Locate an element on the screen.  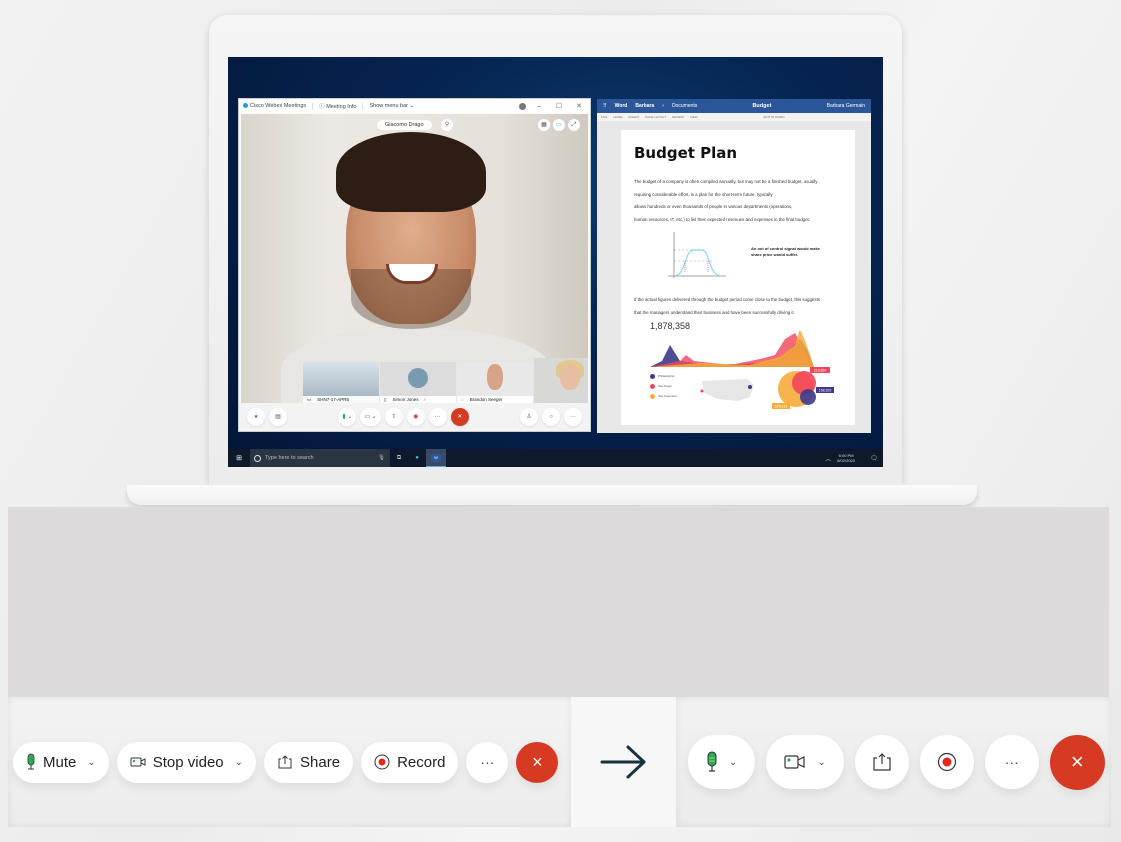
new-toolbar: ⌄ ⌄ ··· × is located at coordinates (893, 762).